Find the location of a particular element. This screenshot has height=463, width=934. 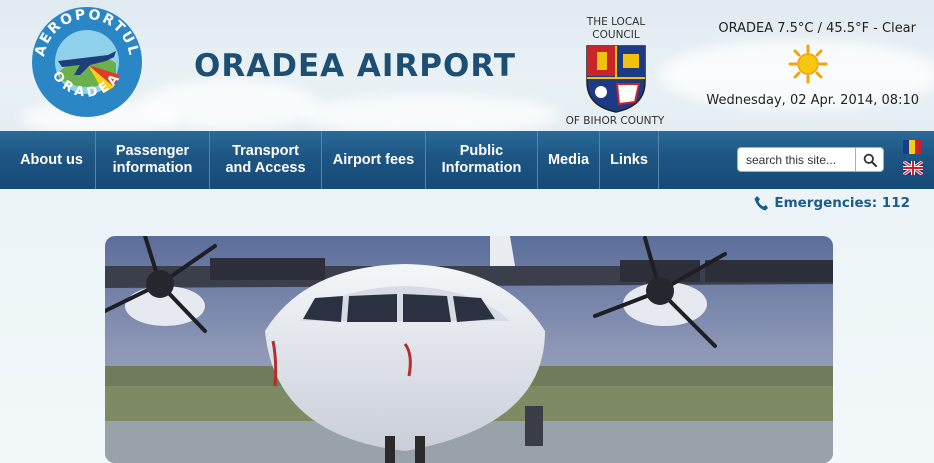

magnifier-icon is located at coordinates (870, 160).